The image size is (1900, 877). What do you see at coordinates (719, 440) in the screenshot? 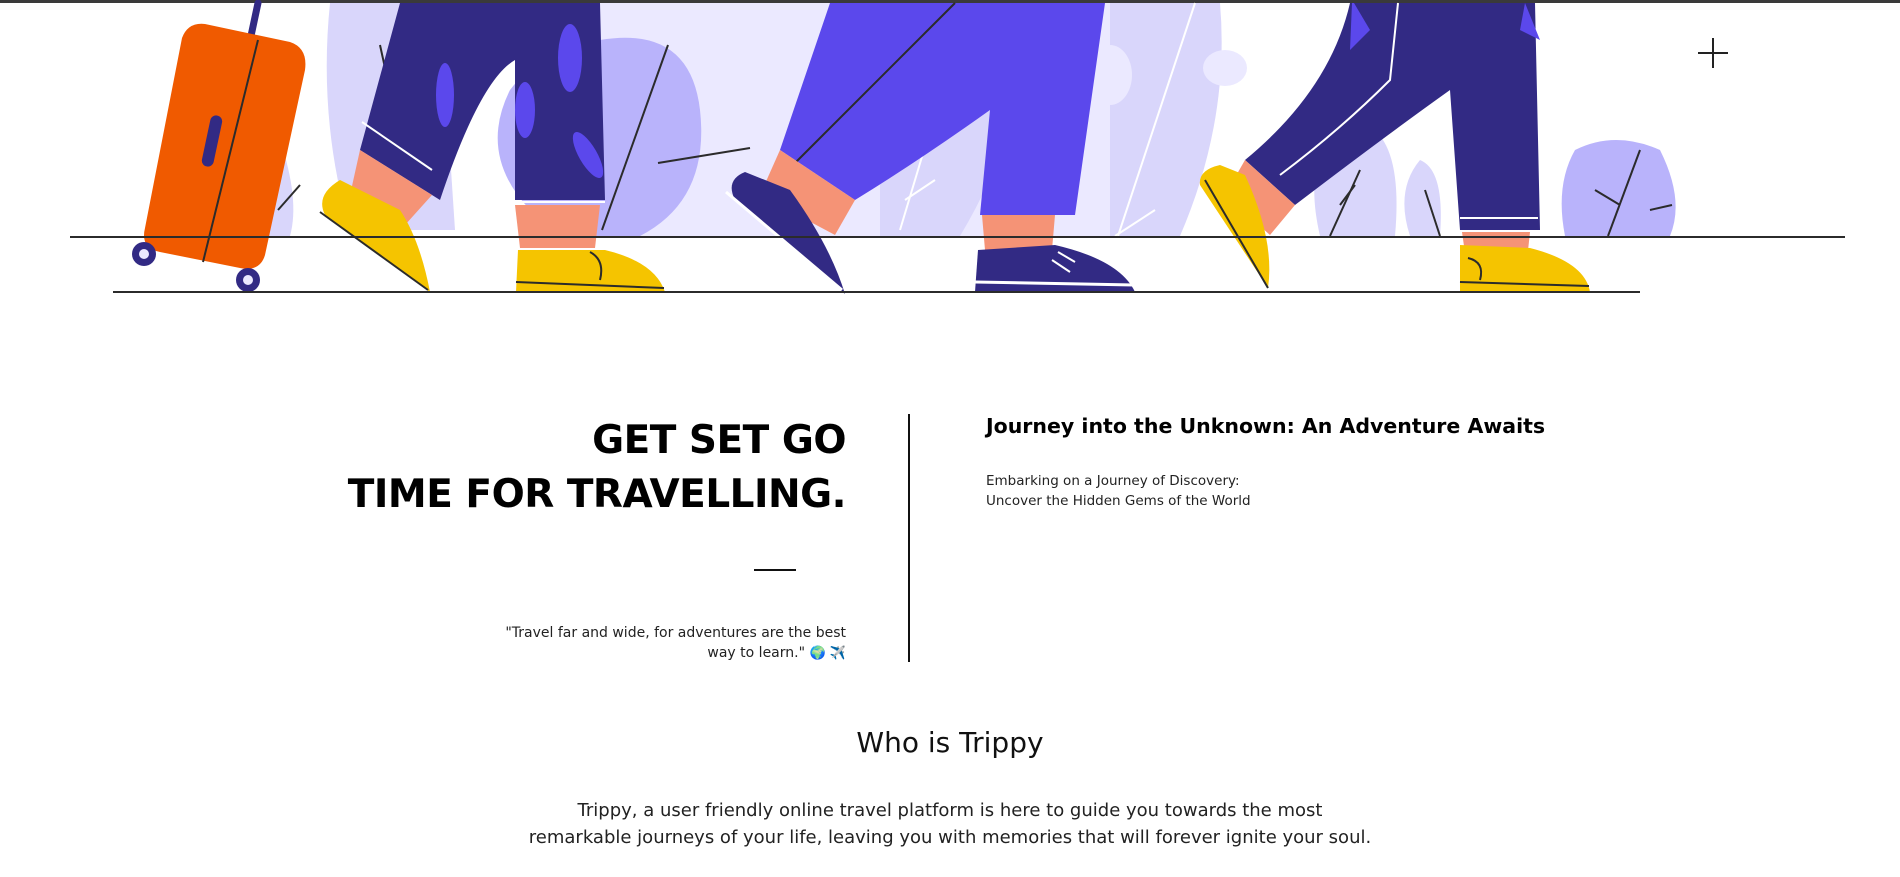
I see `headline-line-1: GET SET GO` at bounding box center [719, 440].